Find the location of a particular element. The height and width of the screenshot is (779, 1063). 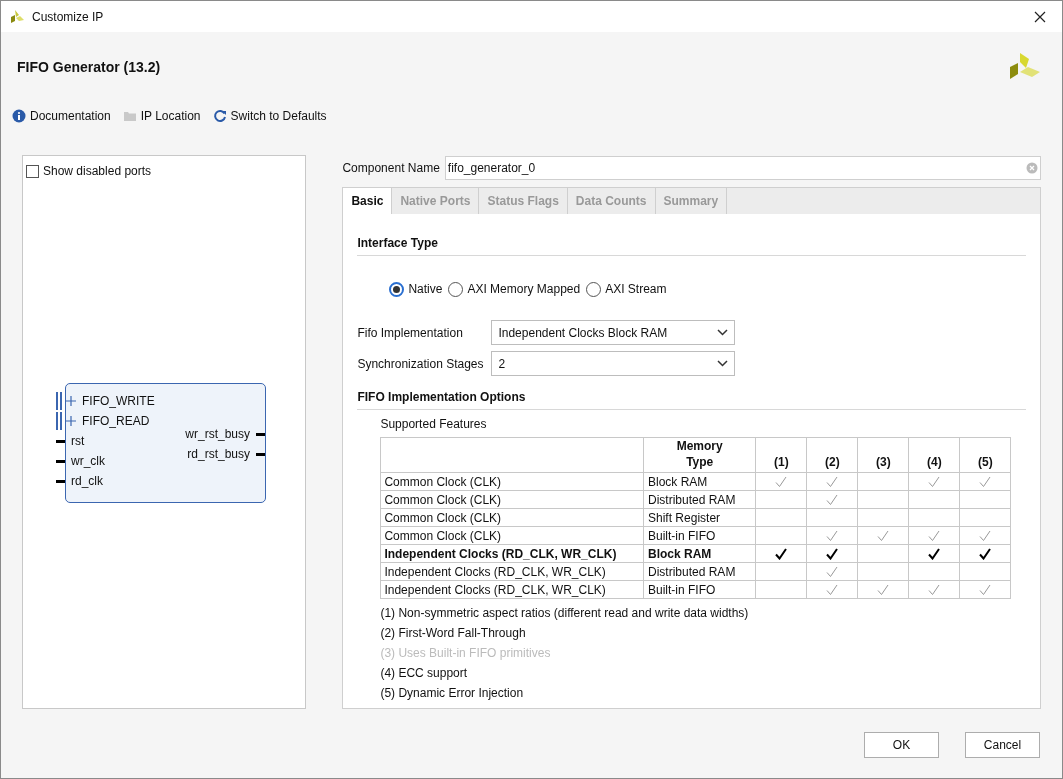

section-title: FIFO Implementation Options is located at coordinates (441, 397).